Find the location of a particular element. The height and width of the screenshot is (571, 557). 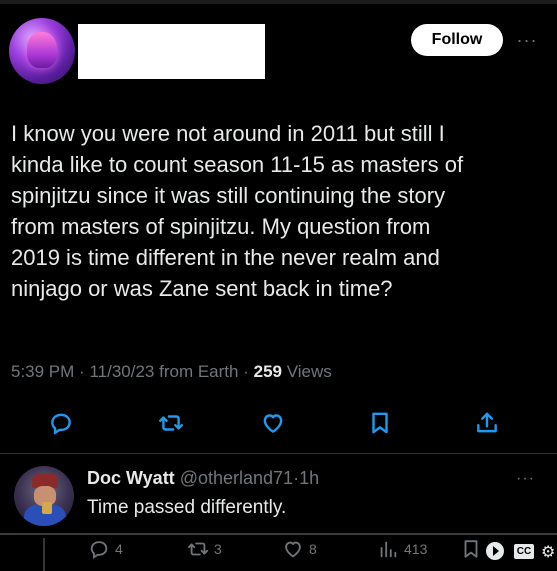

views-label: Views is located at coordinates (309, 371).